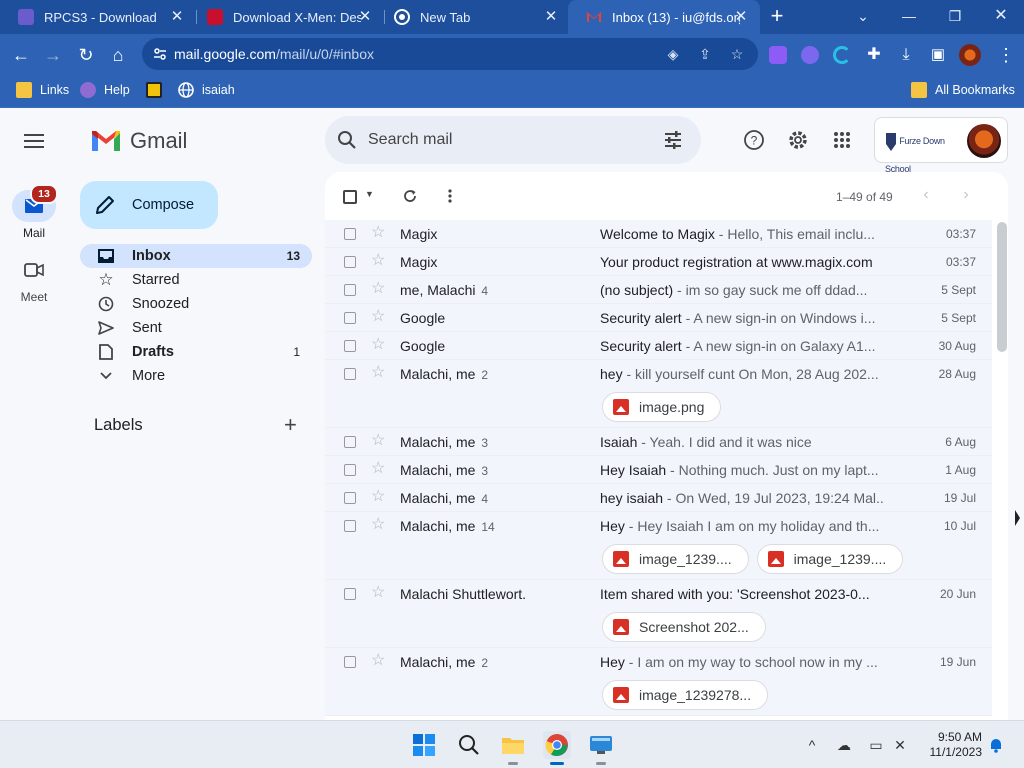 The width and height of the screenshot is (1024, 768). I want to click on onedrive-cloud-icon: ☁, so click(844, 745).